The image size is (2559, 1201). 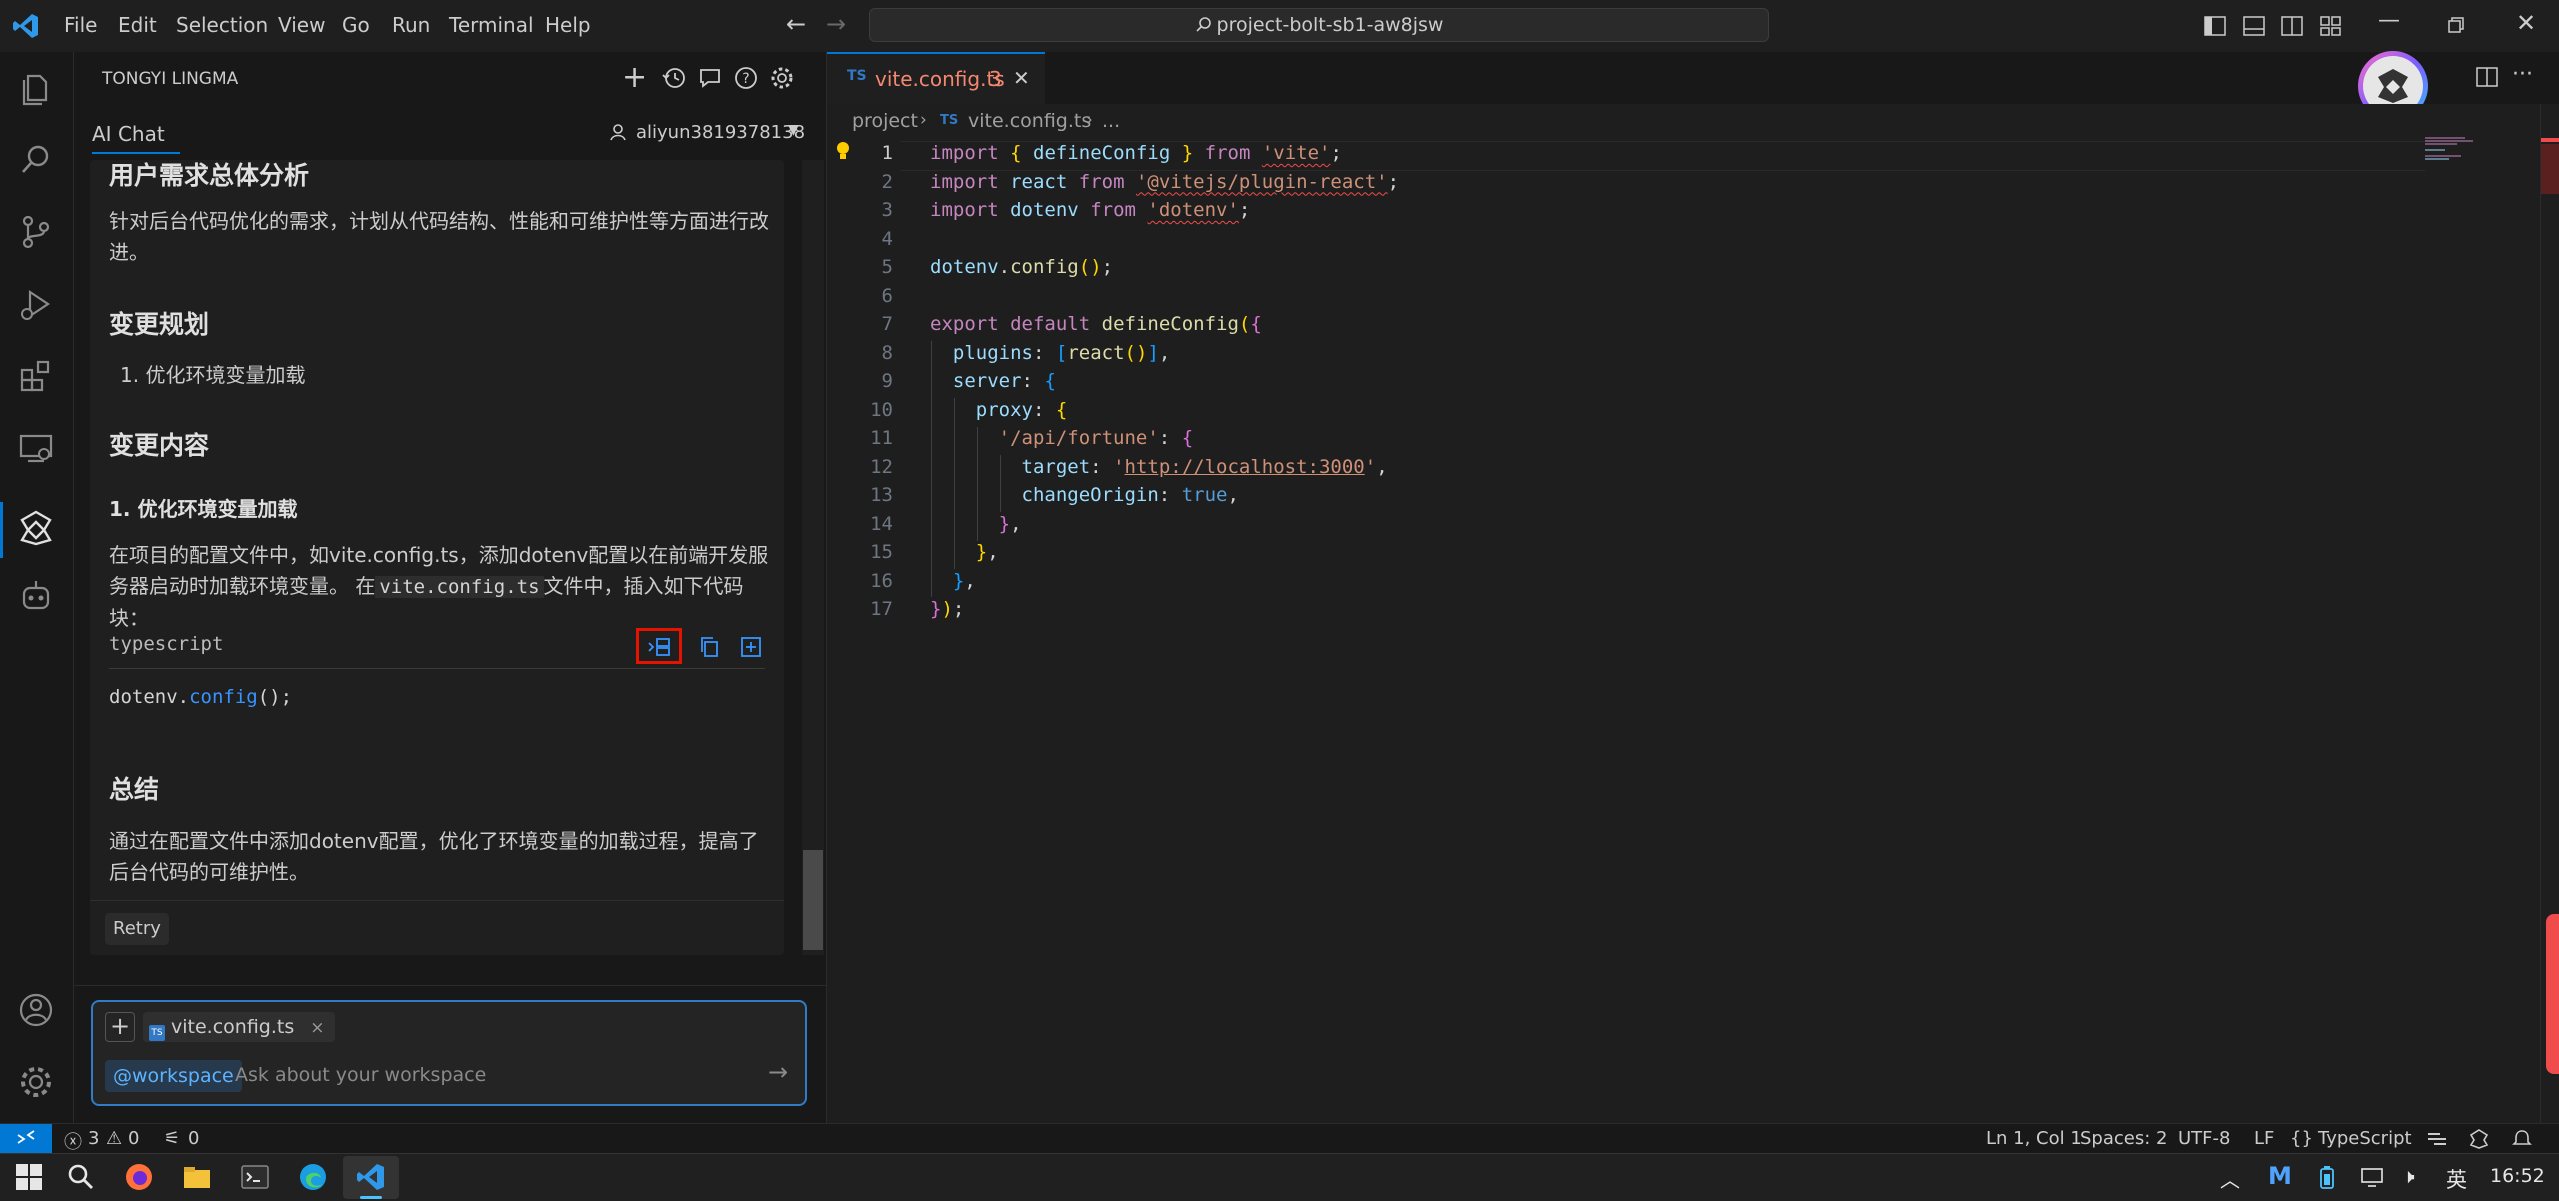 What do you see at coordinates (993, 381) in the screenshot?
I see `code-line: server: {` at bounding box center [993, 381].